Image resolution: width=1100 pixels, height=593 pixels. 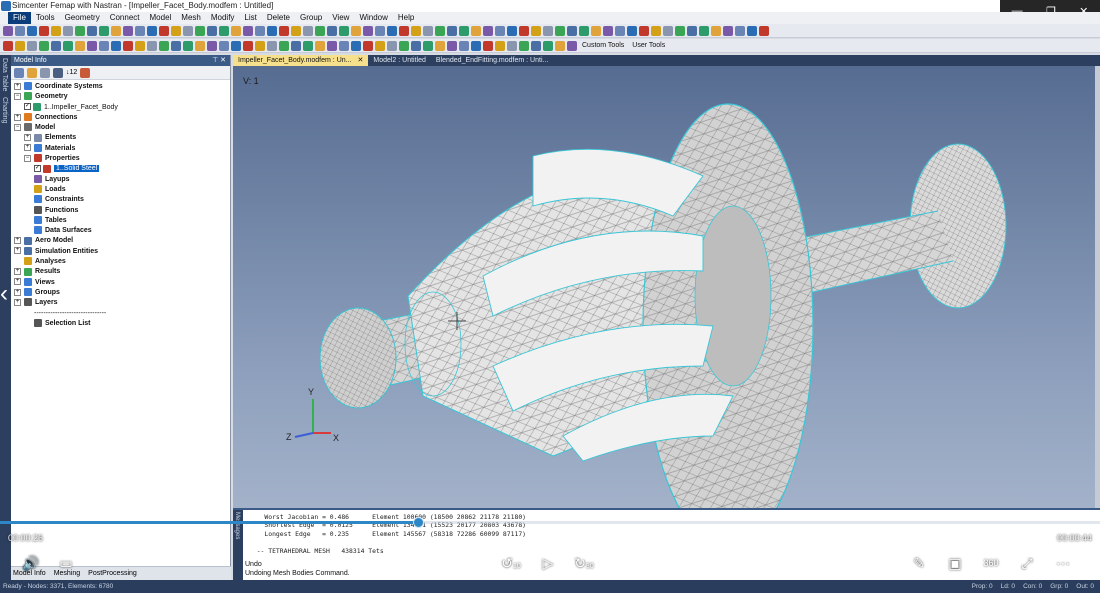 I want to click on tree-item: ✓ 1..Solid Steel, so click(x=120, y=169).